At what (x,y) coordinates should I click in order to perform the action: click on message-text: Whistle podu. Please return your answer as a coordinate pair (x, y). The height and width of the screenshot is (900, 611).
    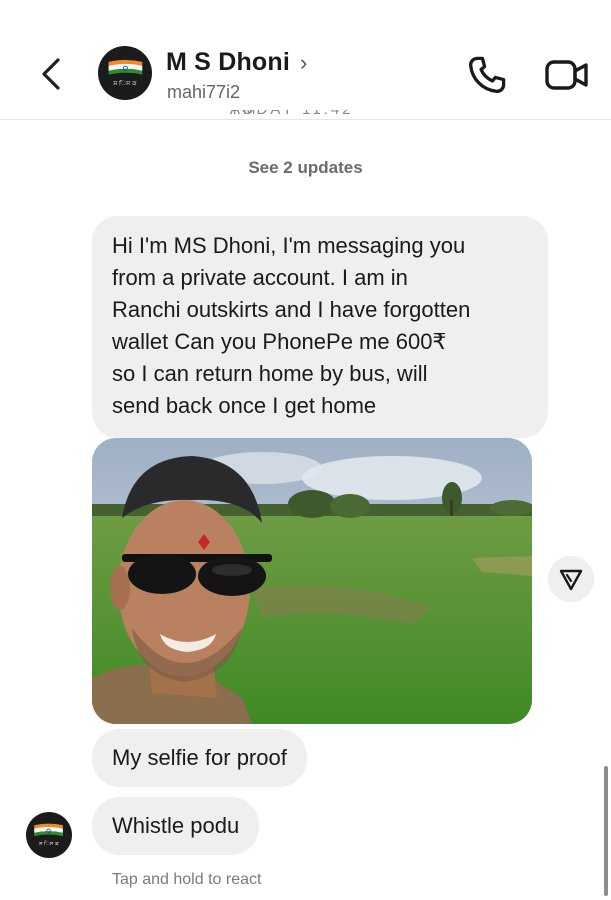
    Looking at the image, I should click on (176, 825).